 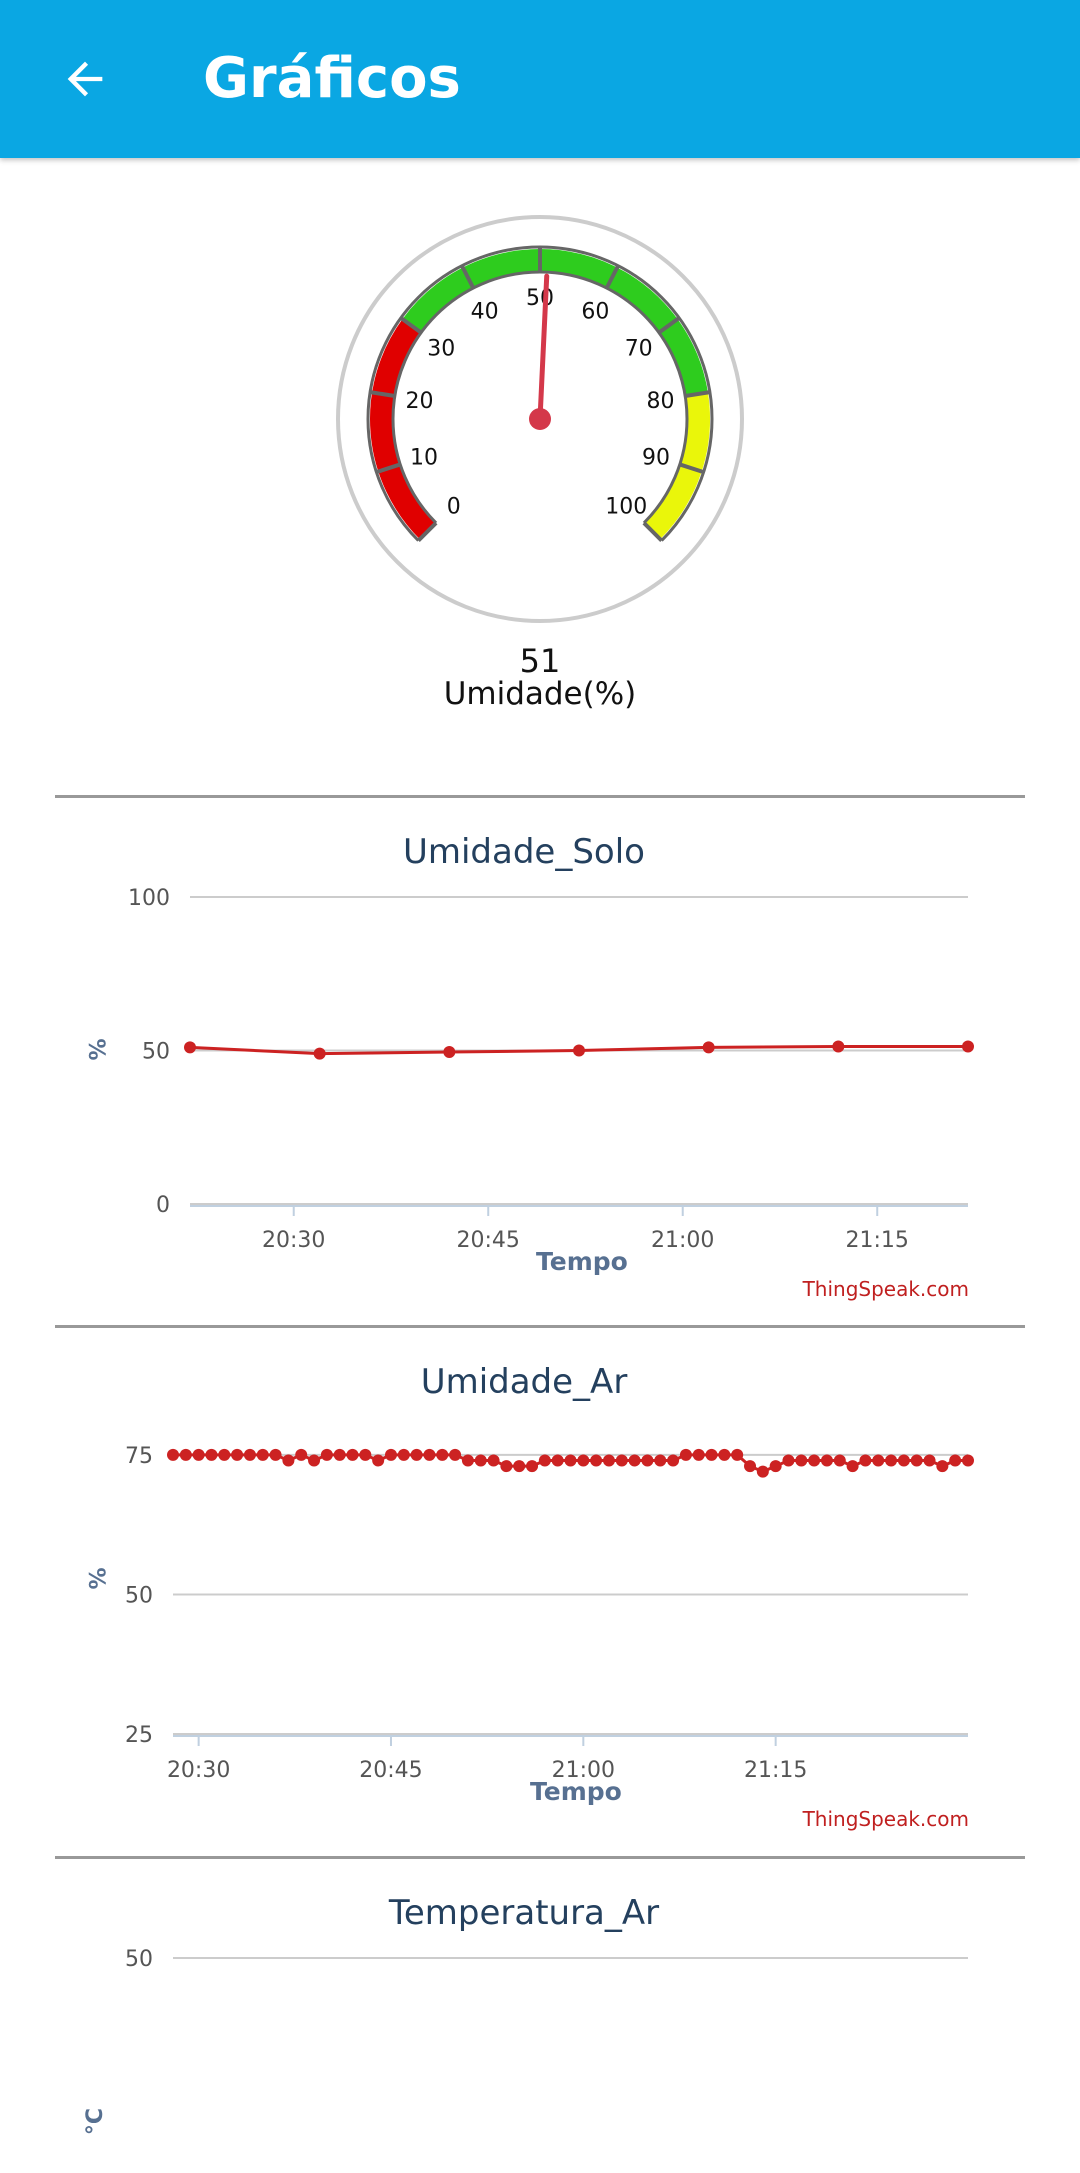 I want to click on x-axis-label: Tempo, so click(x=576, y=1791).